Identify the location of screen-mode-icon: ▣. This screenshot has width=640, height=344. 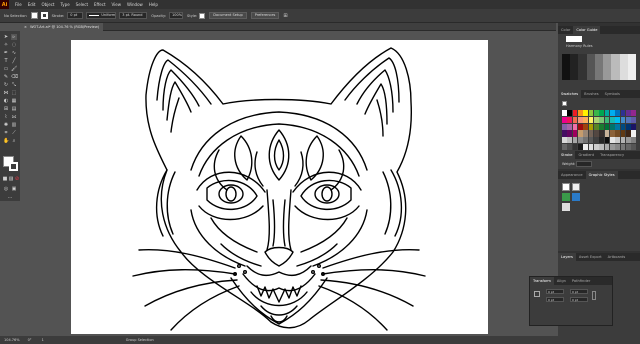
(14, 189).